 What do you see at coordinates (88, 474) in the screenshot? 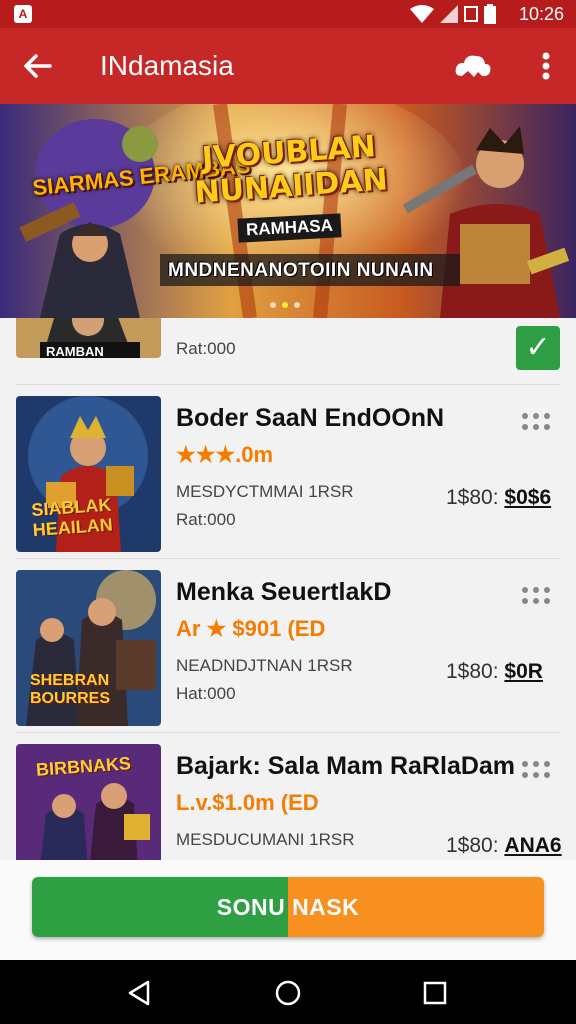
I see `game-thumbnail: SIABLAK HEAILAN` at bounding box center [88, 474].